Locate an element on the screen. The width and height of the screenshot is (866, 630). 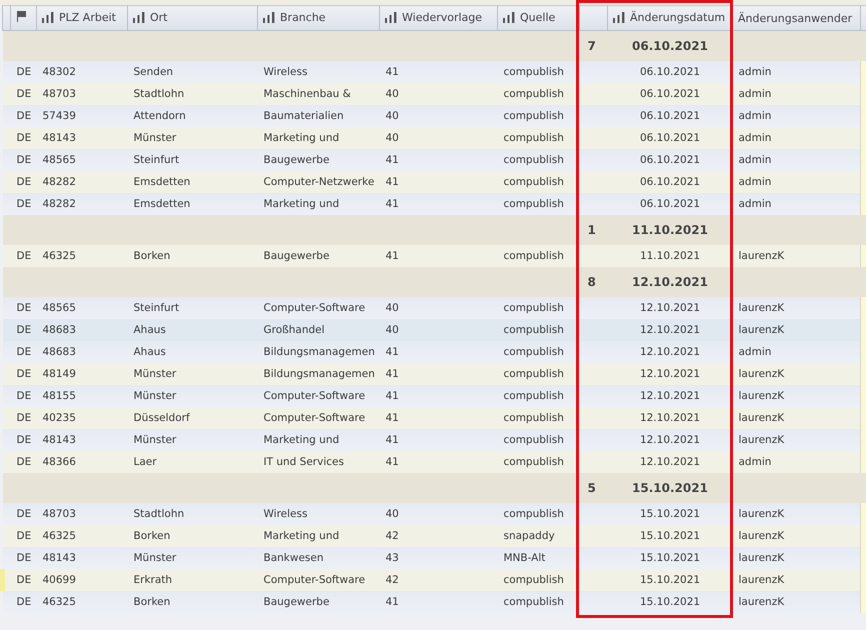
column-header: Ort is located at coordinates (159, 17).